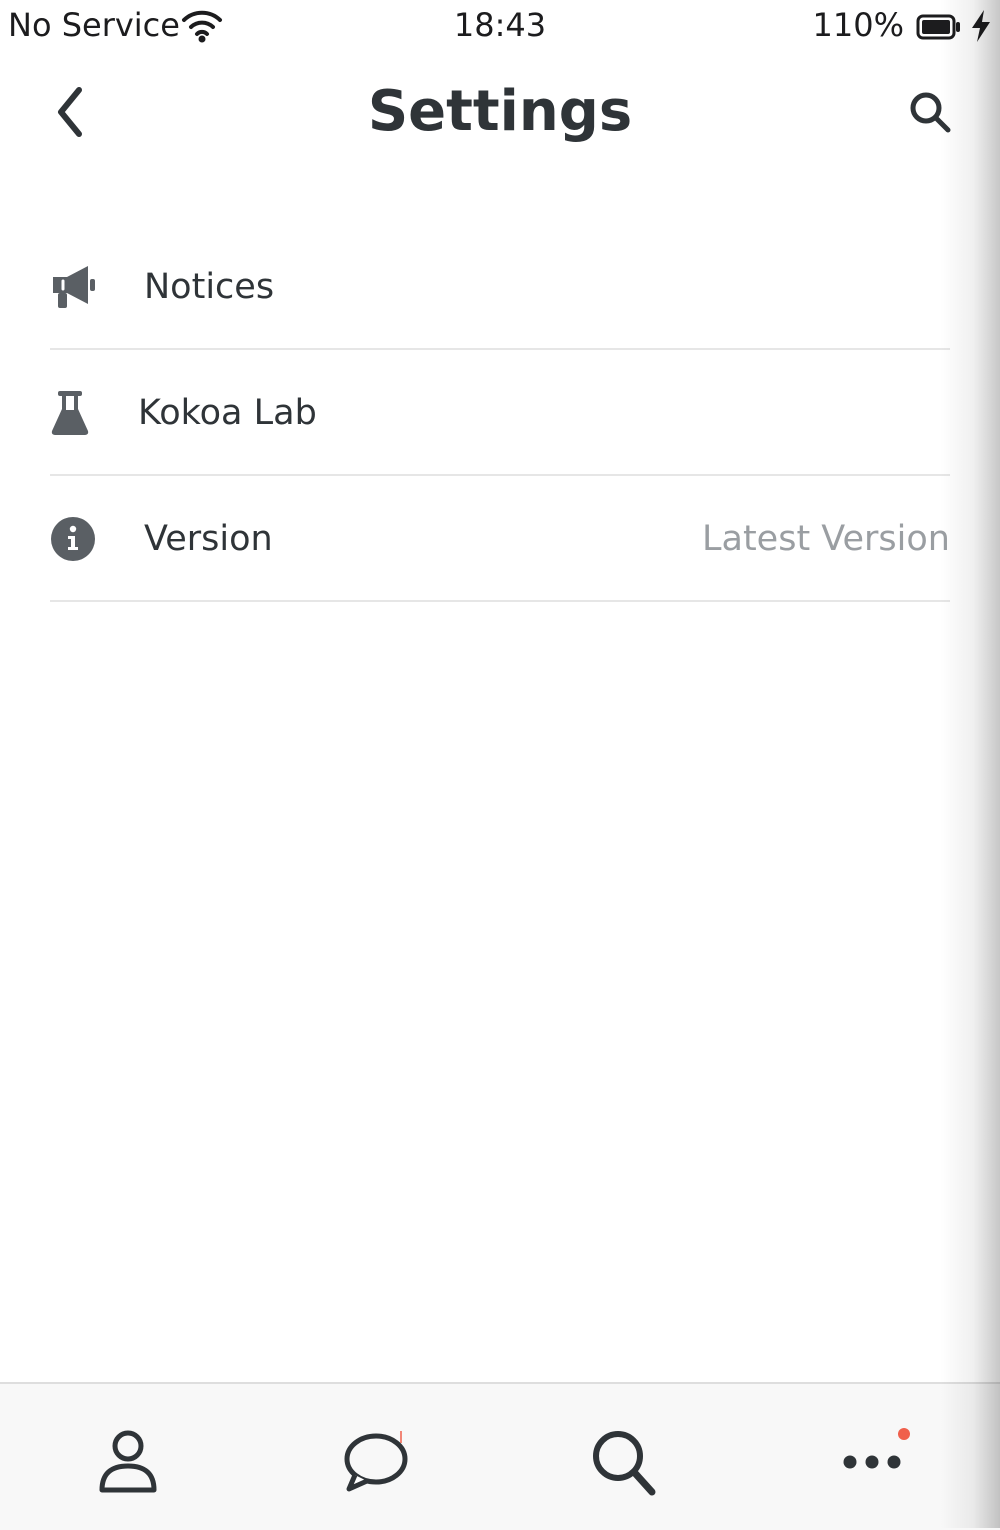 The height and width of the screenshot is (1530, 1000). Describe the element at coordinates (74, 413) in the screenshot. I see `flask-icon` at that location.